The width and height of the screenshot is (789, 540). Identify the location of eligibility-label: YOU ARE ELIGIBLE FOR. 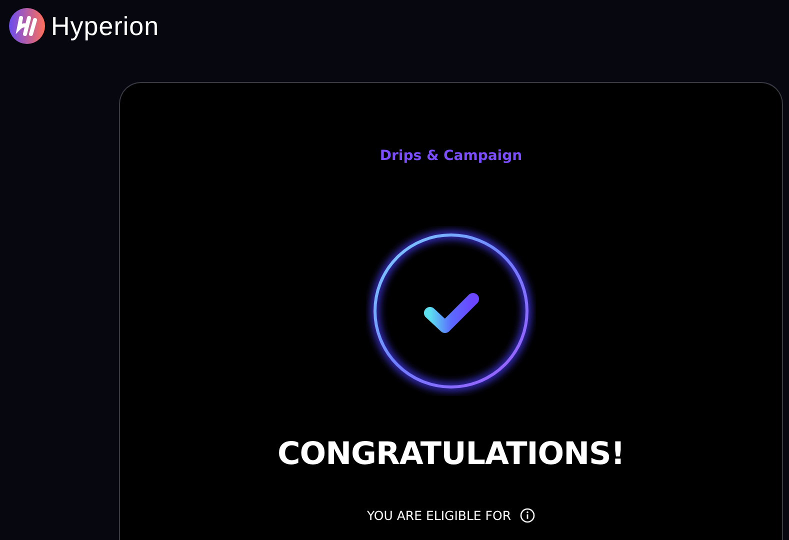
(439, 515).